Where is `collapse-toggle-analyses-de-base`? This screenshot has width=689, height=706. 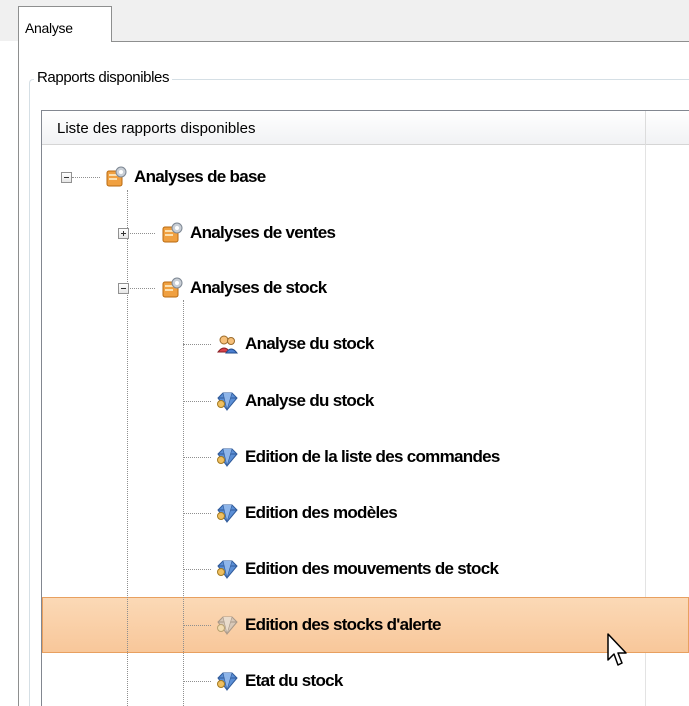
collapse-toggle-analyses-de-base is located at coordinates (66, 177).